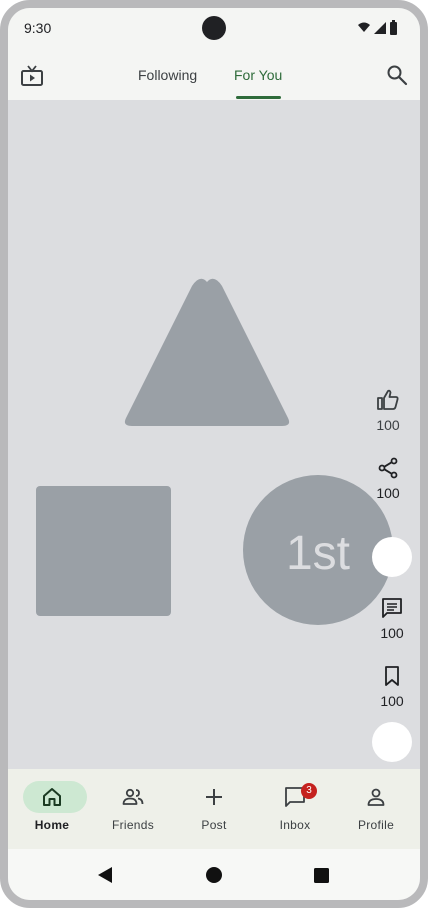 This screenshot has width=428, height=908. What do you see at coordinates (393, 28) in the screenshot?
I see `battery-icon` at bounding box center [393, 28].